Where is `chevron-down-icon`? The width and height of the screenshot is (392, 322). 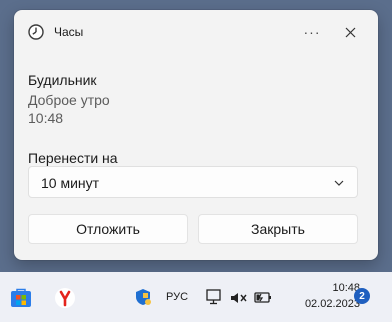 chevron-down-icon is located at coordinates (339, 183).